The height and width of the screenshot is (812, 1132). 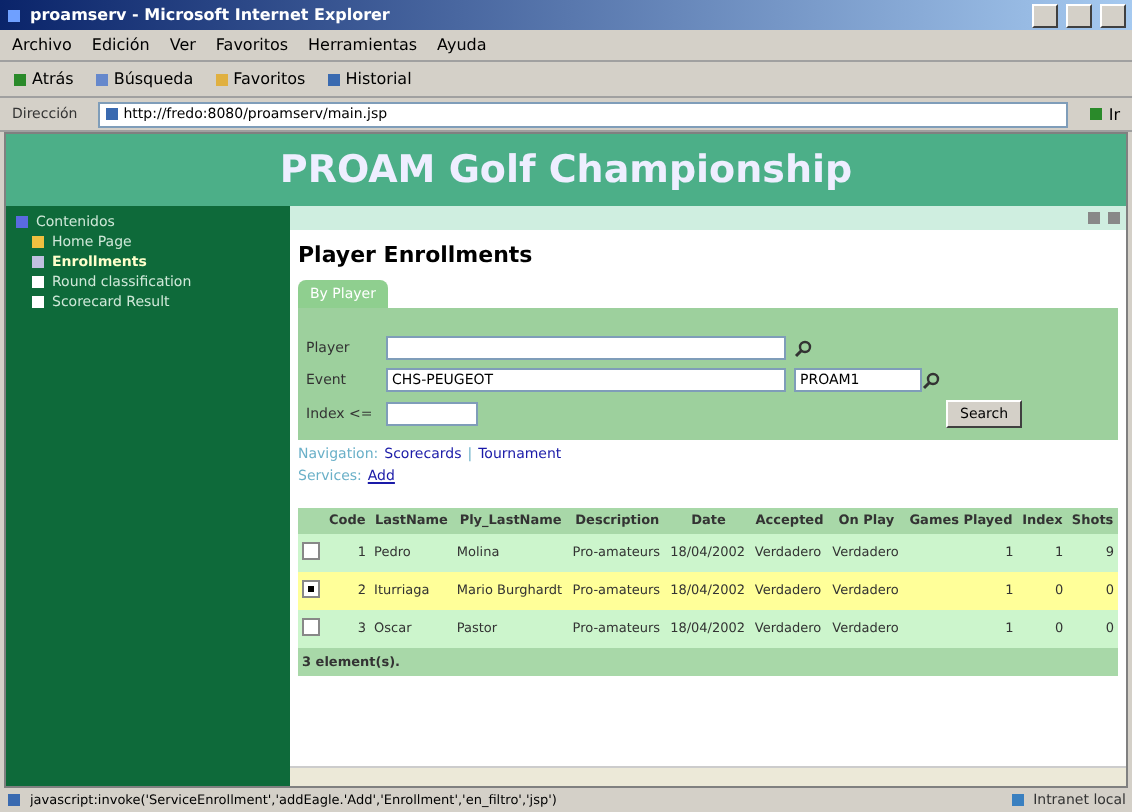 What do you see at coordinates (363, 45) in the screenshot?
I see `menu-item: Herramientas` at bounding box center [363, 45].